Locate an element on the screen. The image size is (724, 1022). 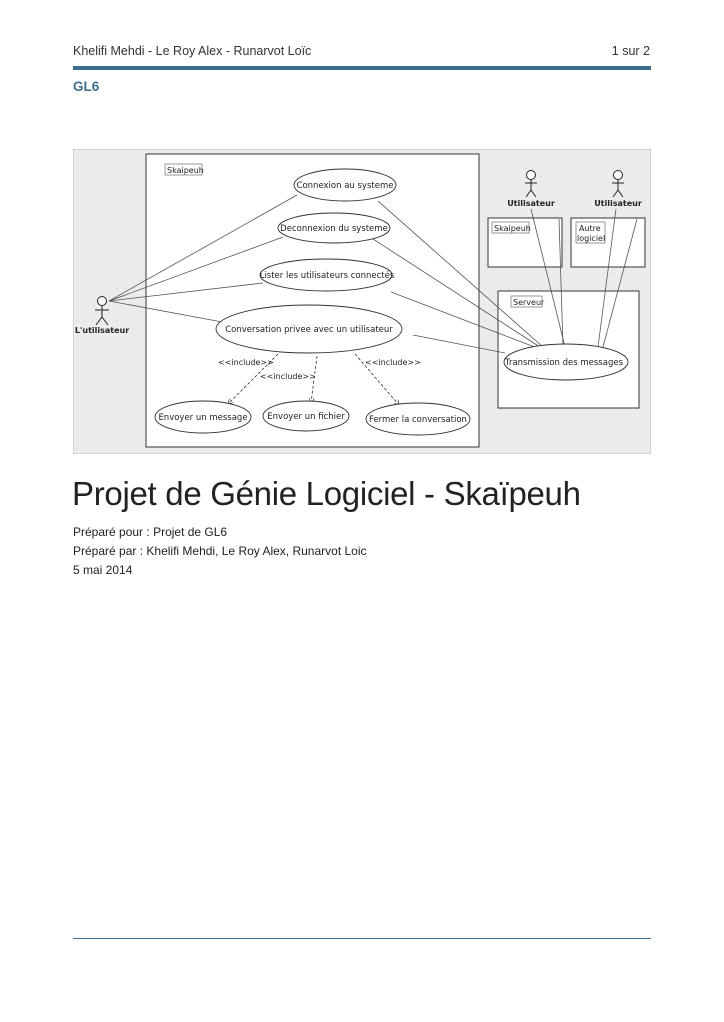
actor-utilisateur-label: L'utilisateur is located at coordinates (102, 330).